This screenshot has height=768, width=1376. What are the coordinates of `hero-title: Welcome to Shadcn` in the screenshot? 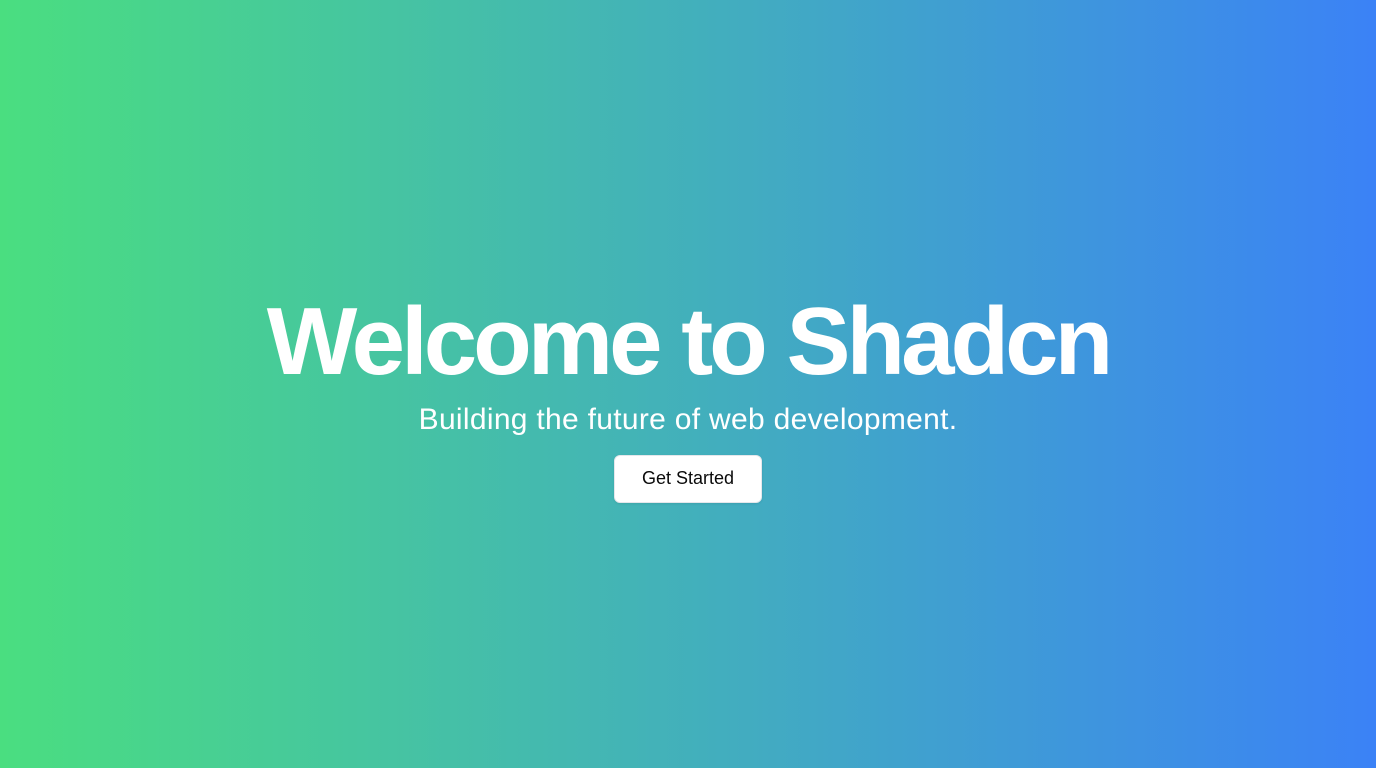 It's located at (689, 341).